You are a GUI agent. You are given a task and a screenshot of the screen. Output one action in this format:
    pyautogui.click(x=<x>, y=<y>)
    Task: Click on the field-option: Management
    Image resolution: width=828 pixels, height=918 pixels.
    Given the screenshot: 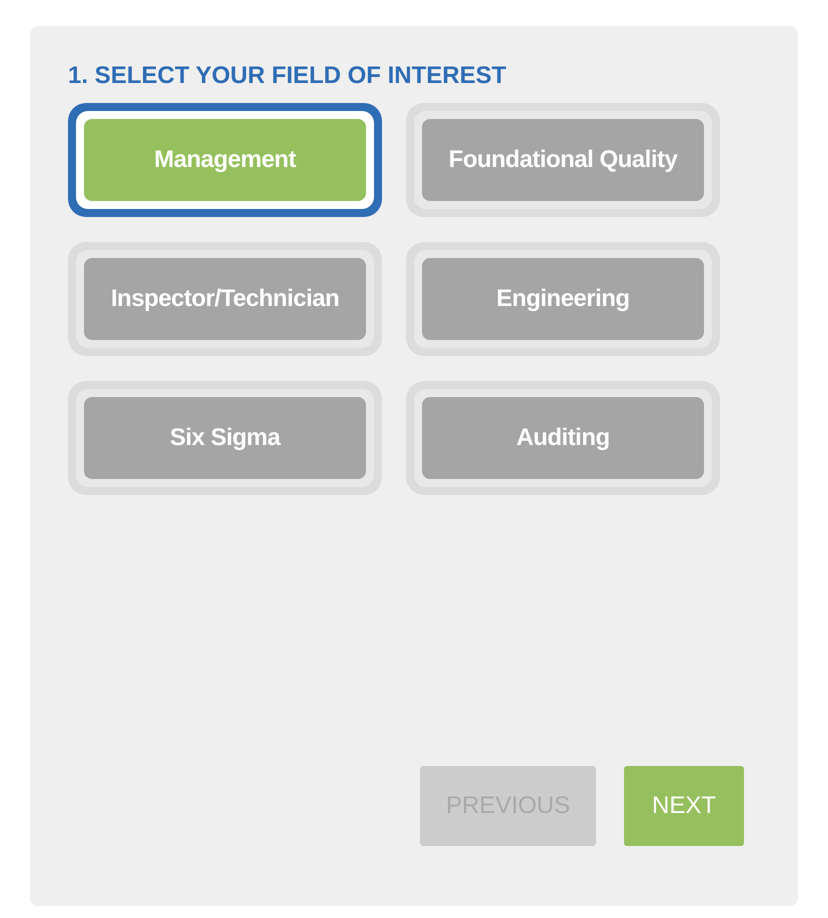 What is the action you would take?
    pyautogui.click(x=225, y=160)
    